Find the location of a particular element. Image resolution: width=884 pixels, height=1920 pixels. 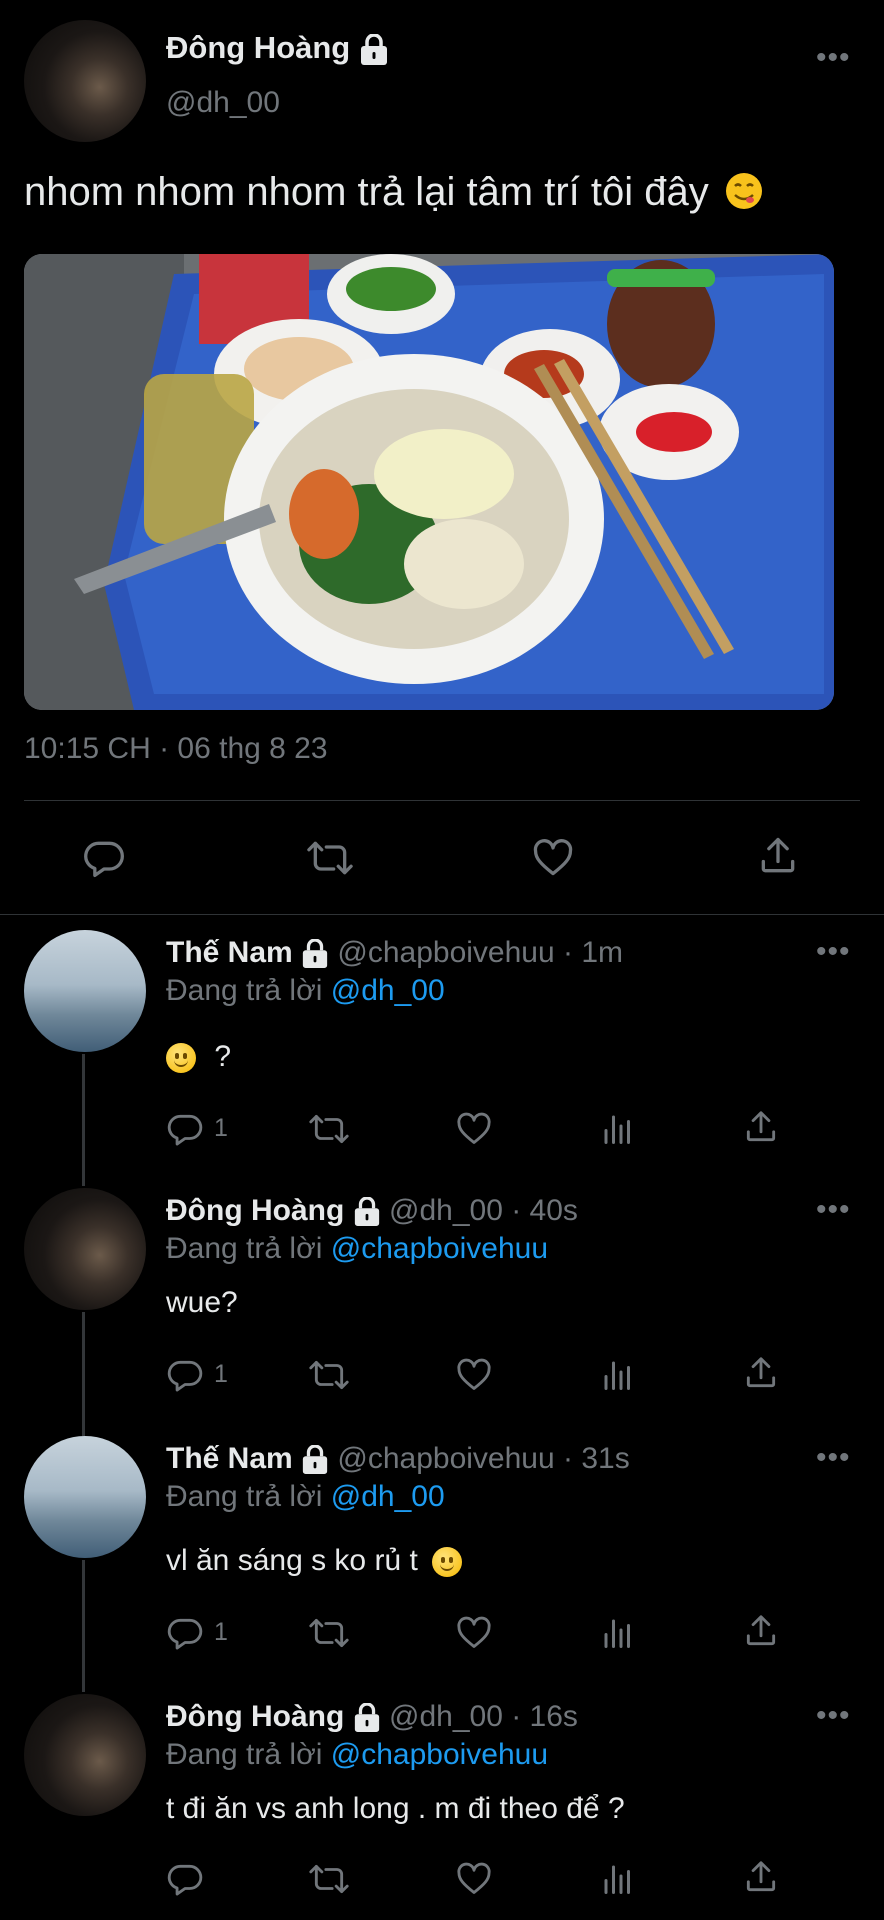

handle-time: @dh_00 · 16s is located at coordinates (483, 1716).